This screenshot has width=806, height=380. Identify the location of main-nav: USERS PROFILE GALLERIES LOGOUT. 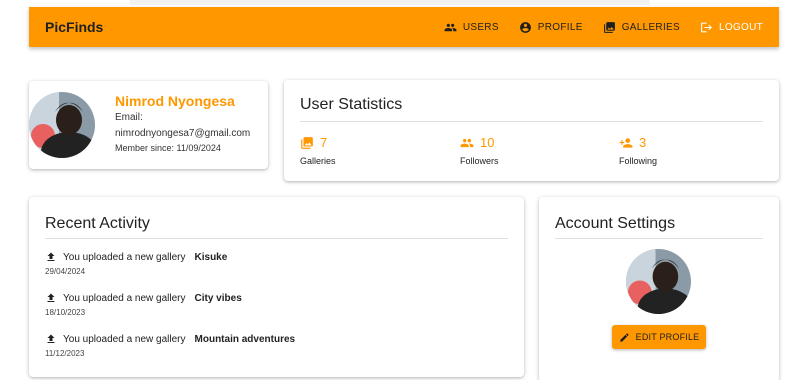
(603, 27).